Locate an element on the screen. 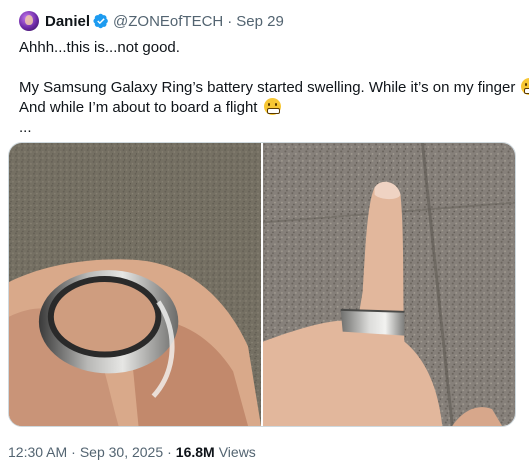 The width and height of the screenshot is (529, 468). views-label: Views is located at coordinates (237, 452).